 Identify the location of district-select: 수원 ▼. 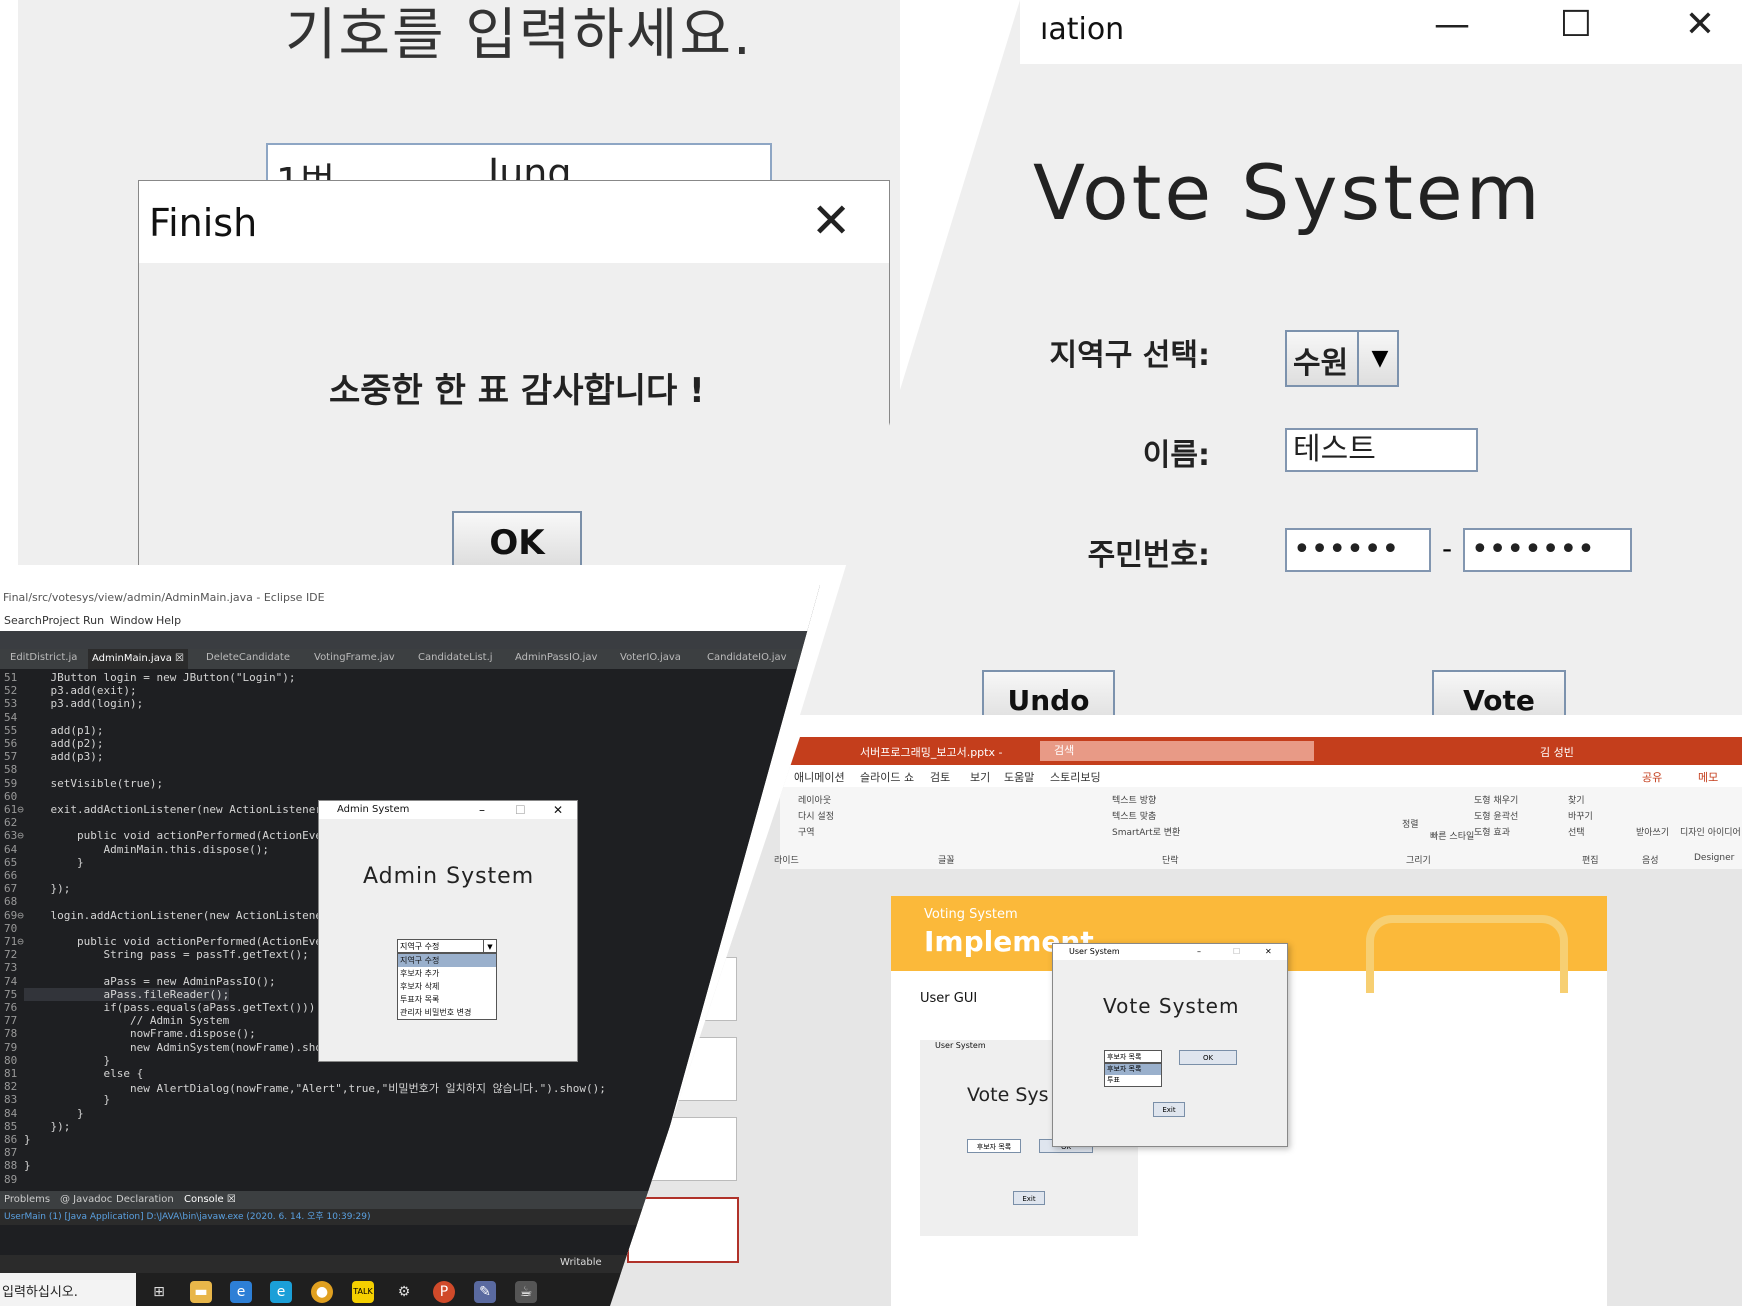
(1342, 358).